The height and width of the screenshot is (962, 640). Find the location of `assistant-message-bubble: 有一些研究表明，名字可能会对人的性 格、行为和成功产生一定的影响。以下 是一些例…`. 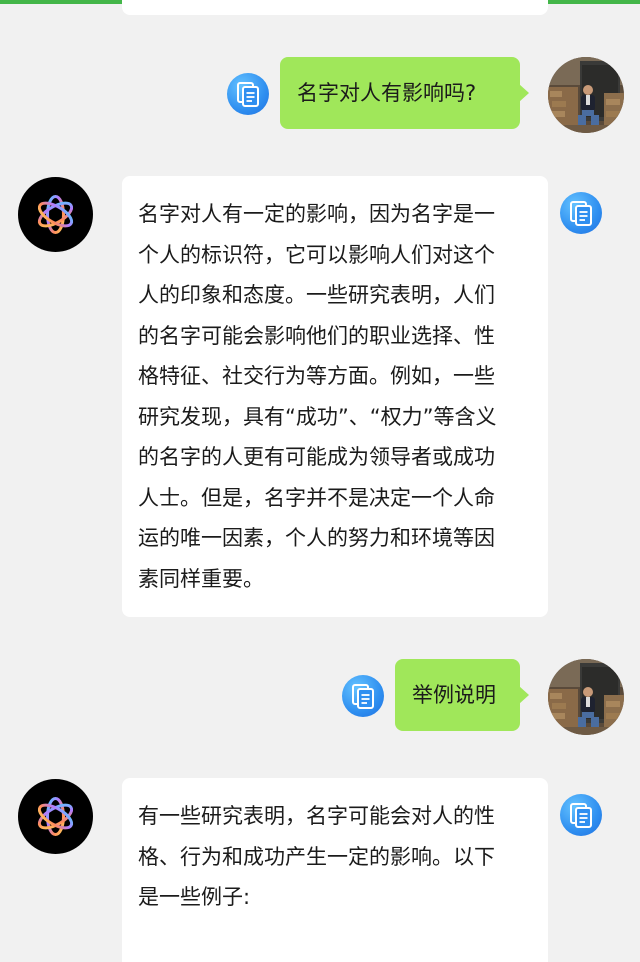

assistant-message-bubble: 有一些研究表明，名字可能会对人的性 格、行为和成功产生一定的影响。以下 是一些例… is located at coordinates (335, 870).